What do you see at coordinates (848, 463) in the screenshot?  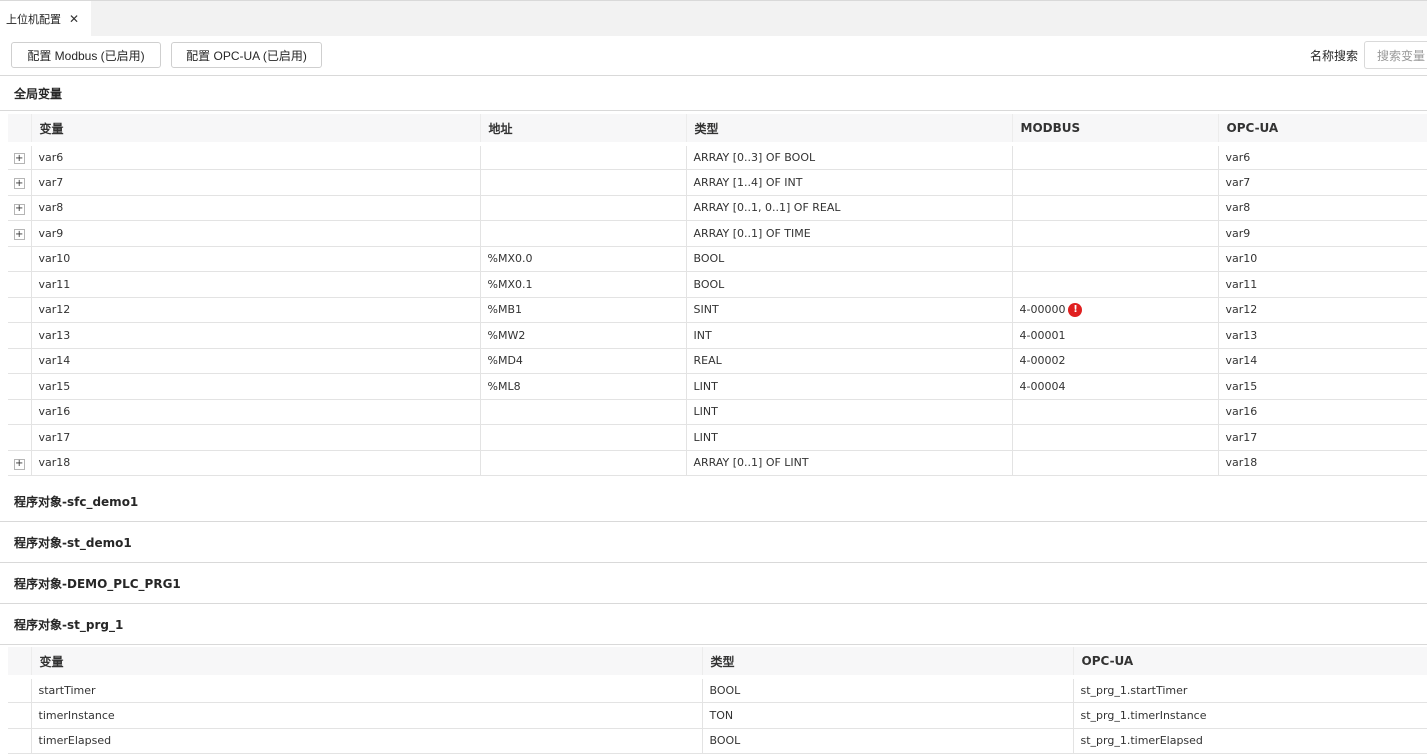 I see `cell-type: ARRAY [0..1] OF LINT` at bounding box center [848, 463].